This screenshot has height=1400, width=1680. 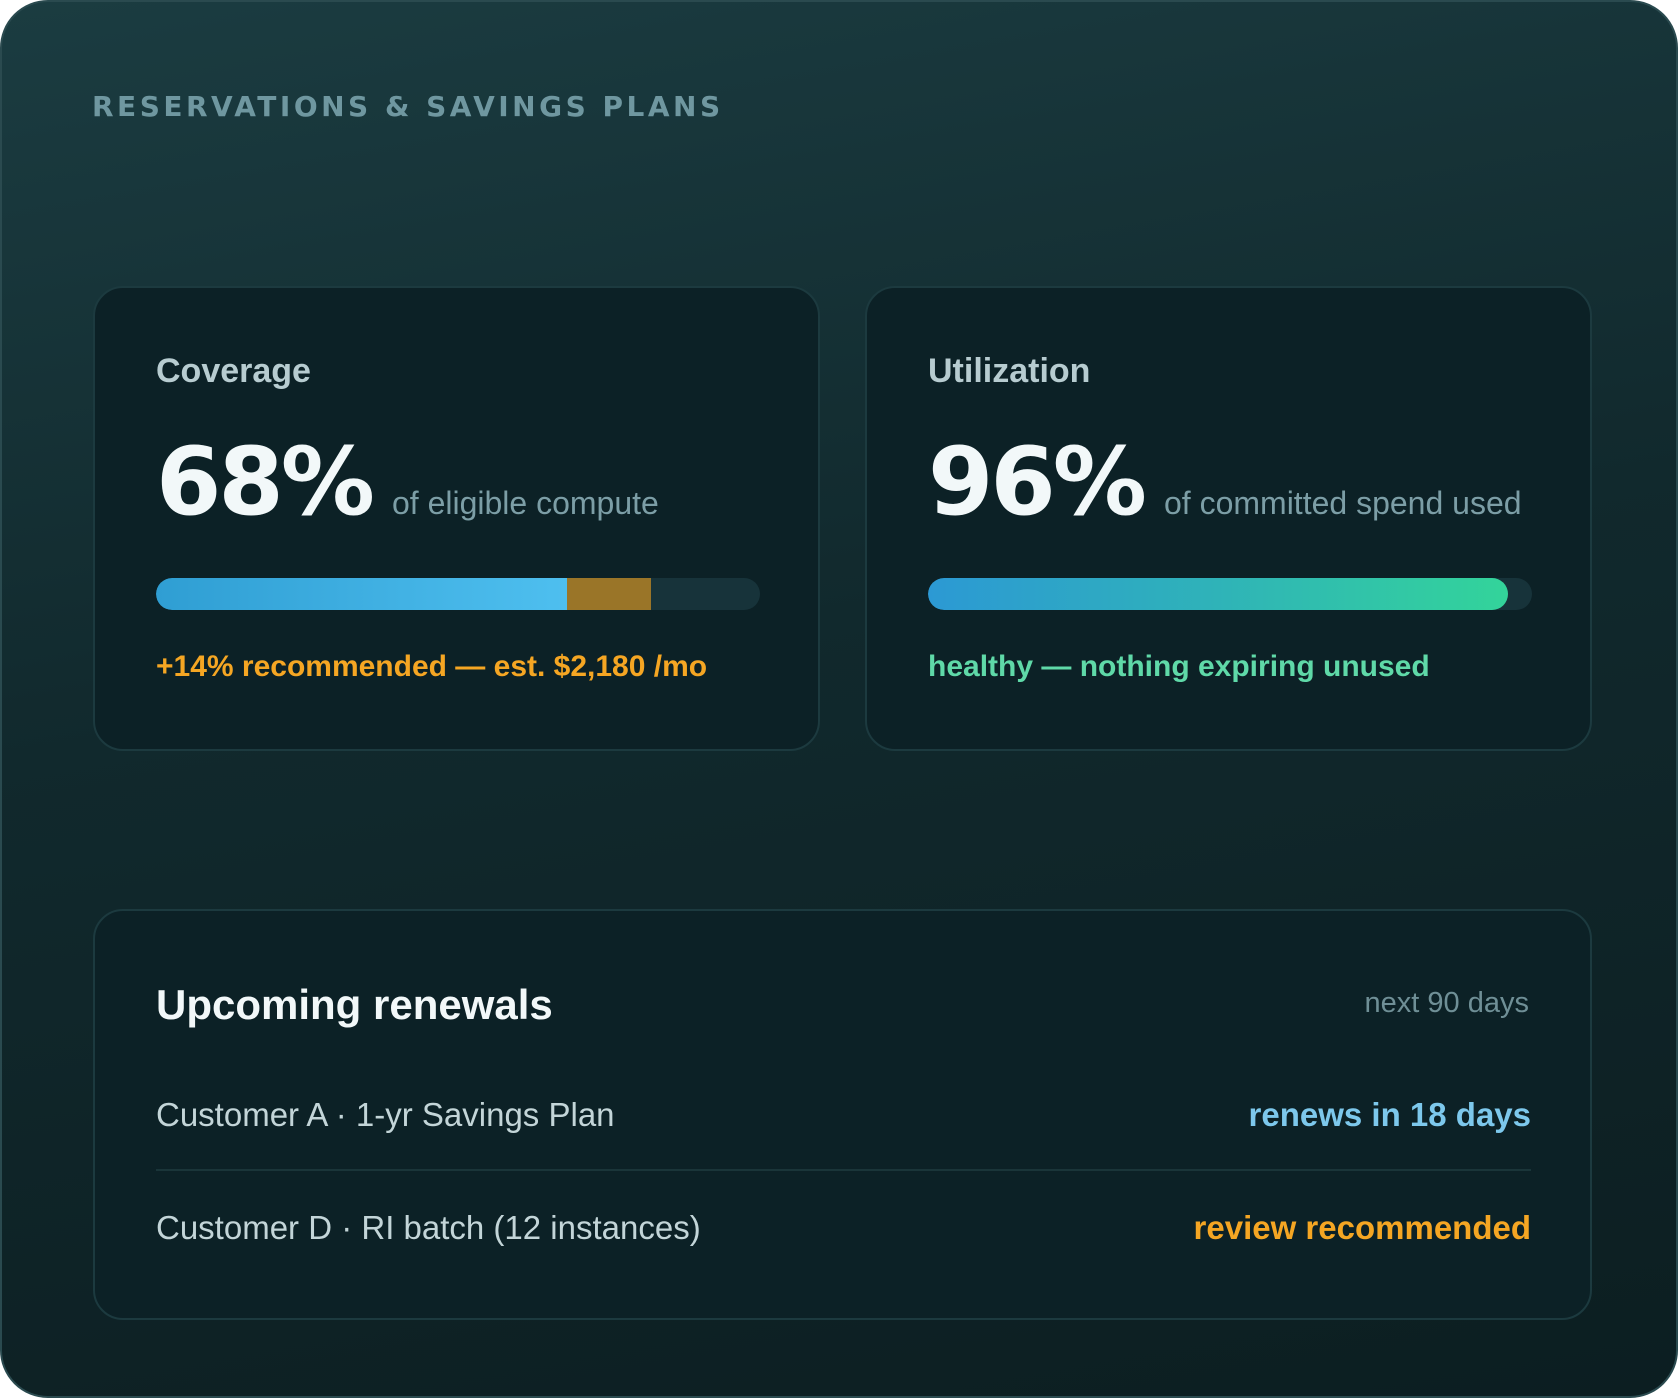 I want to click on coverage-description: of eligible compute, so click(x=525, y=503).